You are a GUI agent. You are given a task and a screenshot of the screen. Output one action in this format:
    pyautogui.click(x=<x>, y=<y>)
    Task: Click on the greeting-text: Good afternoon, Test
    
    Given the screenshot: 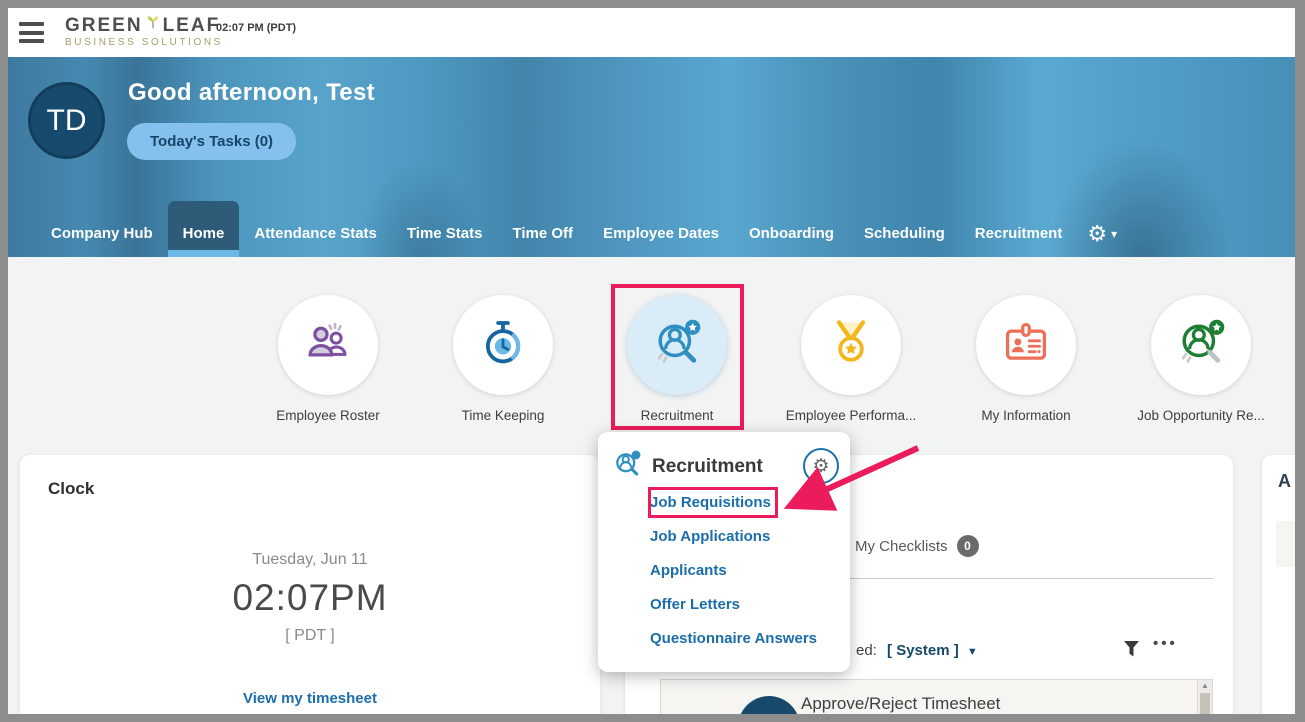 What is the action you would take?
    pyautogui.click(x=251, y=92)
    